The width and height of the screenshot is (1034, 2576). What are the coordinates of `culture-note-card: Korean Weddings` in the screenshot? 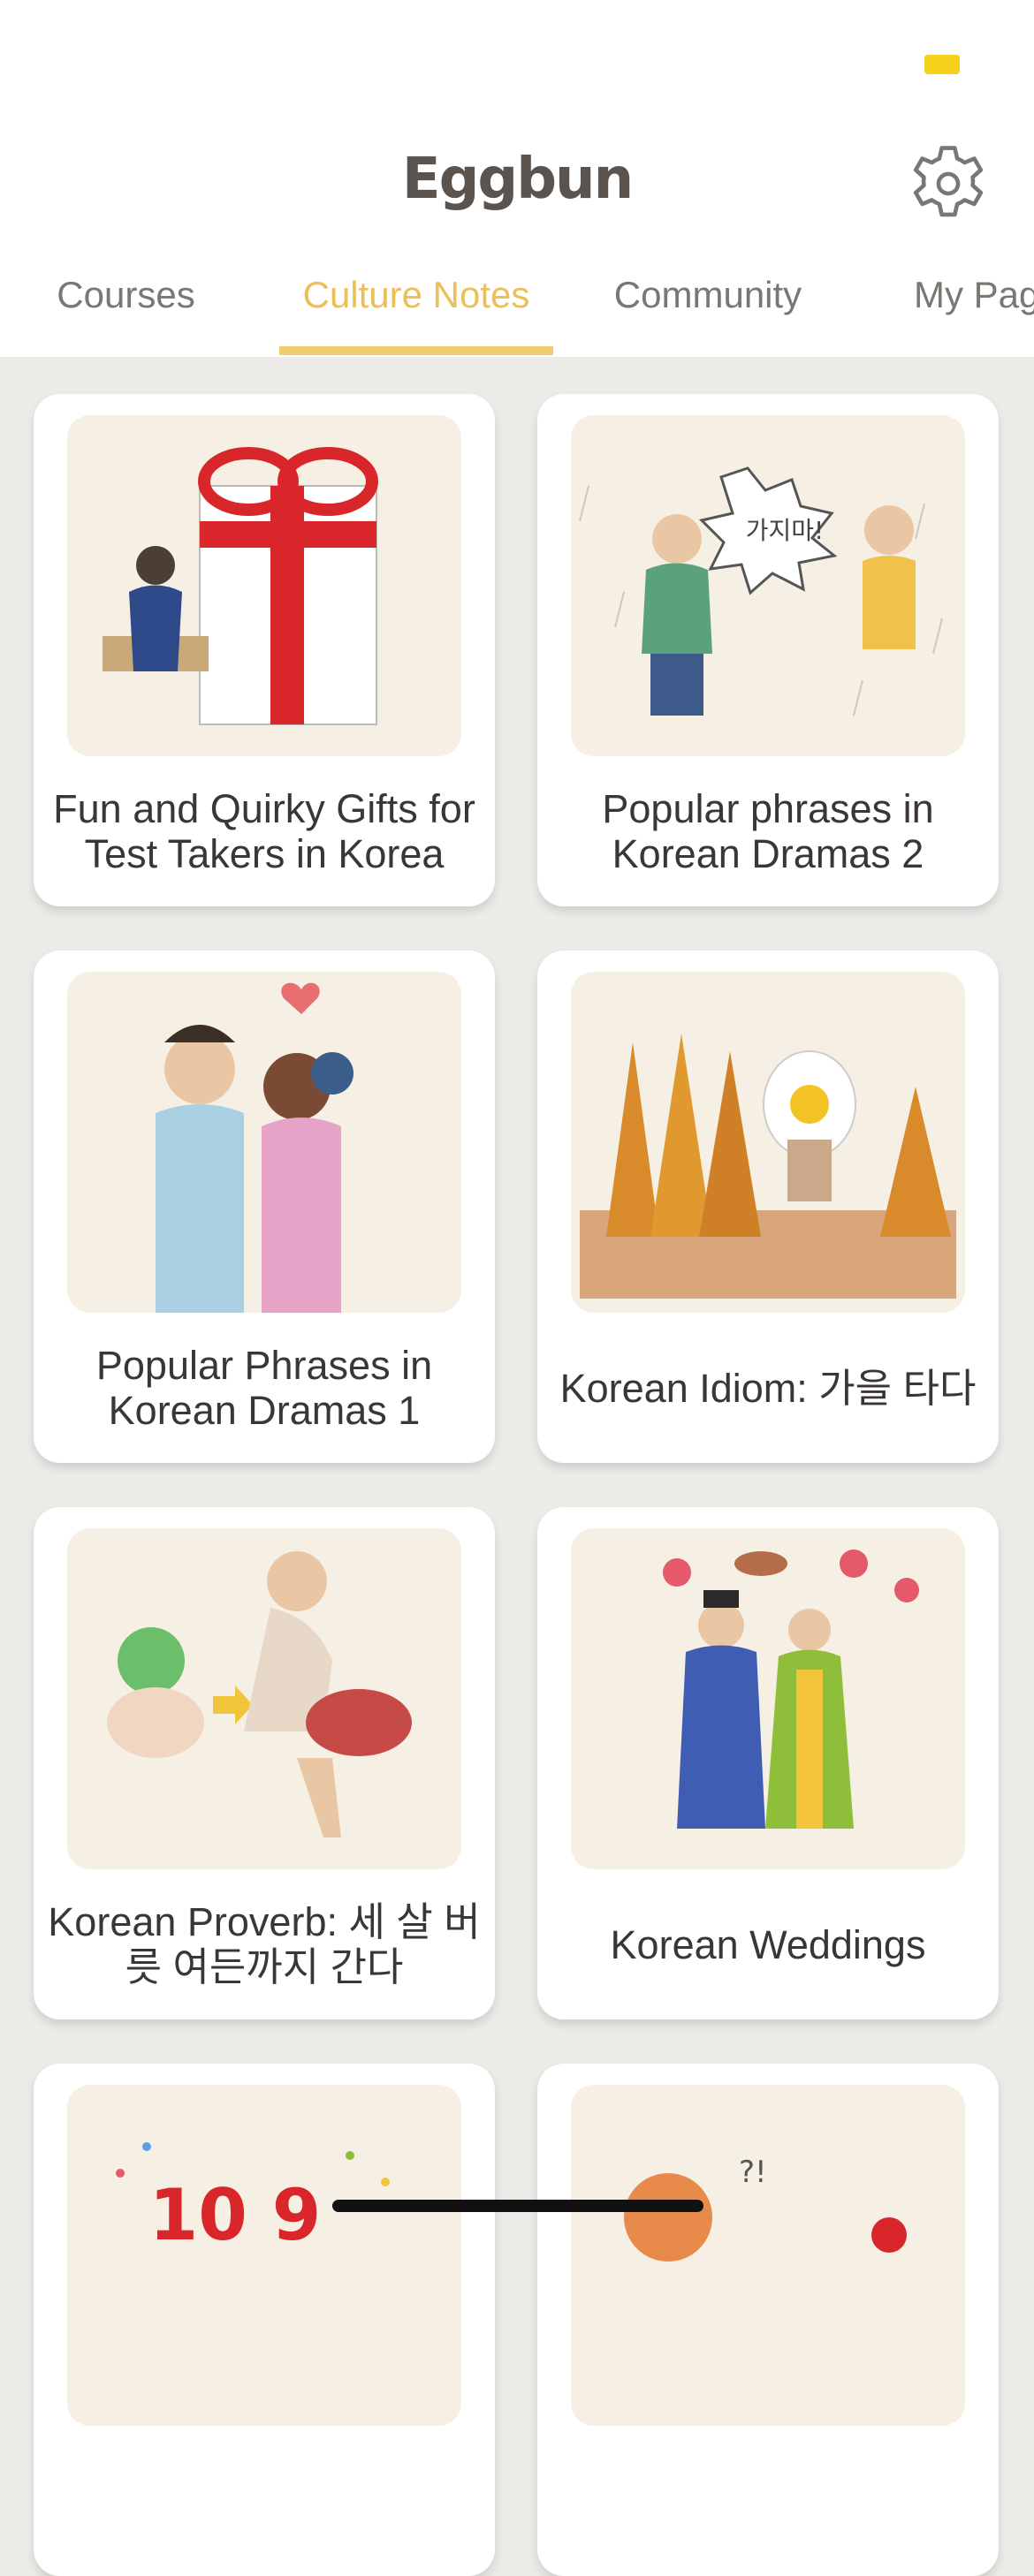 It's located at (768, 1763).